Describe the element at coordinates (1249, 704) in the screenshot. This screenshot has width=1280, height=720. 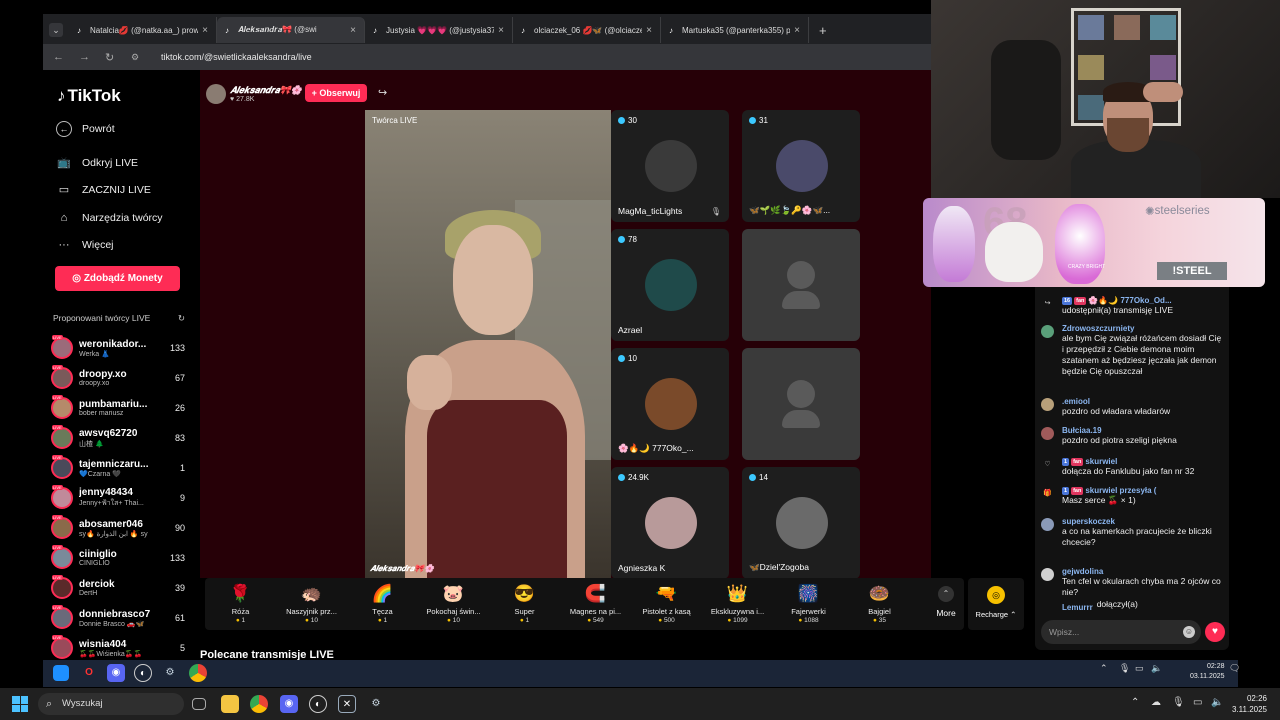
I see `clock: 02:26 3.11.2025` at that location.